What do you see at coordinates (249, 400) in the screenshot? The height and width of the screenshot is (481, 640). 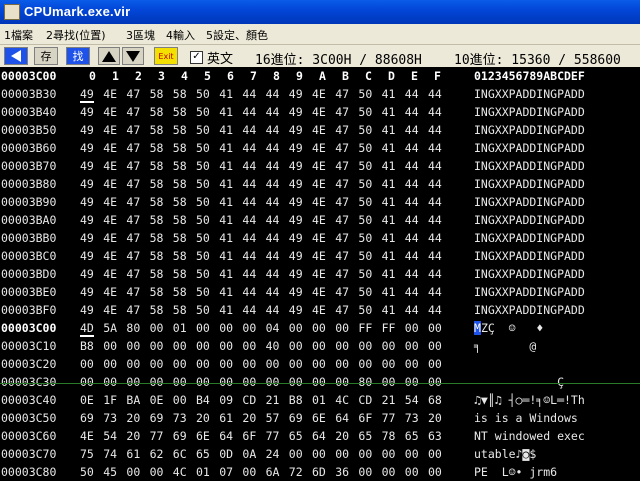 I see `hex-byte: CD` at bounding box center [249, 400].